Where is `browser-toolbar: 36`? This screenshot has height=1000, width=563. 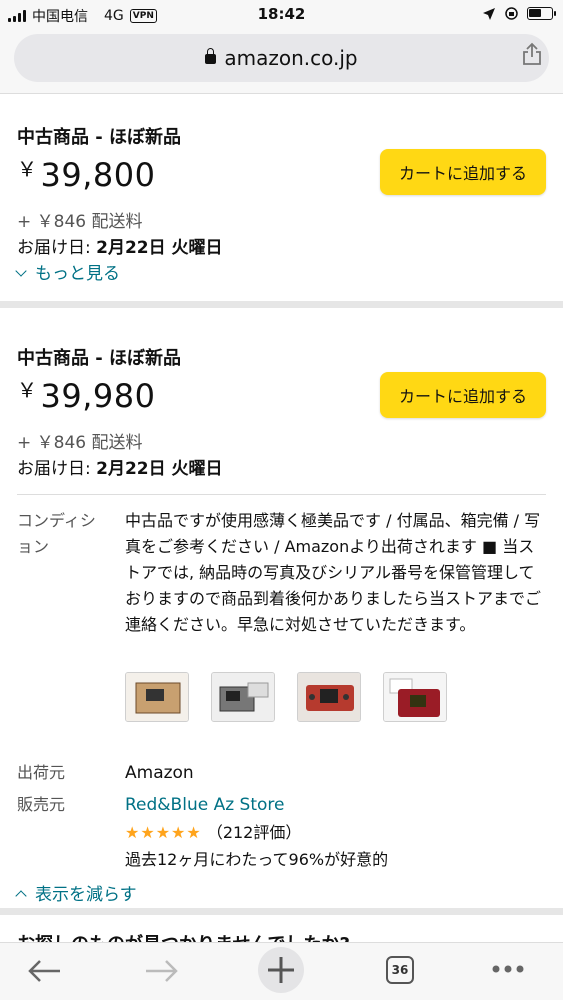
browser-toolbar: 36 is located at coordinates (281, 971).